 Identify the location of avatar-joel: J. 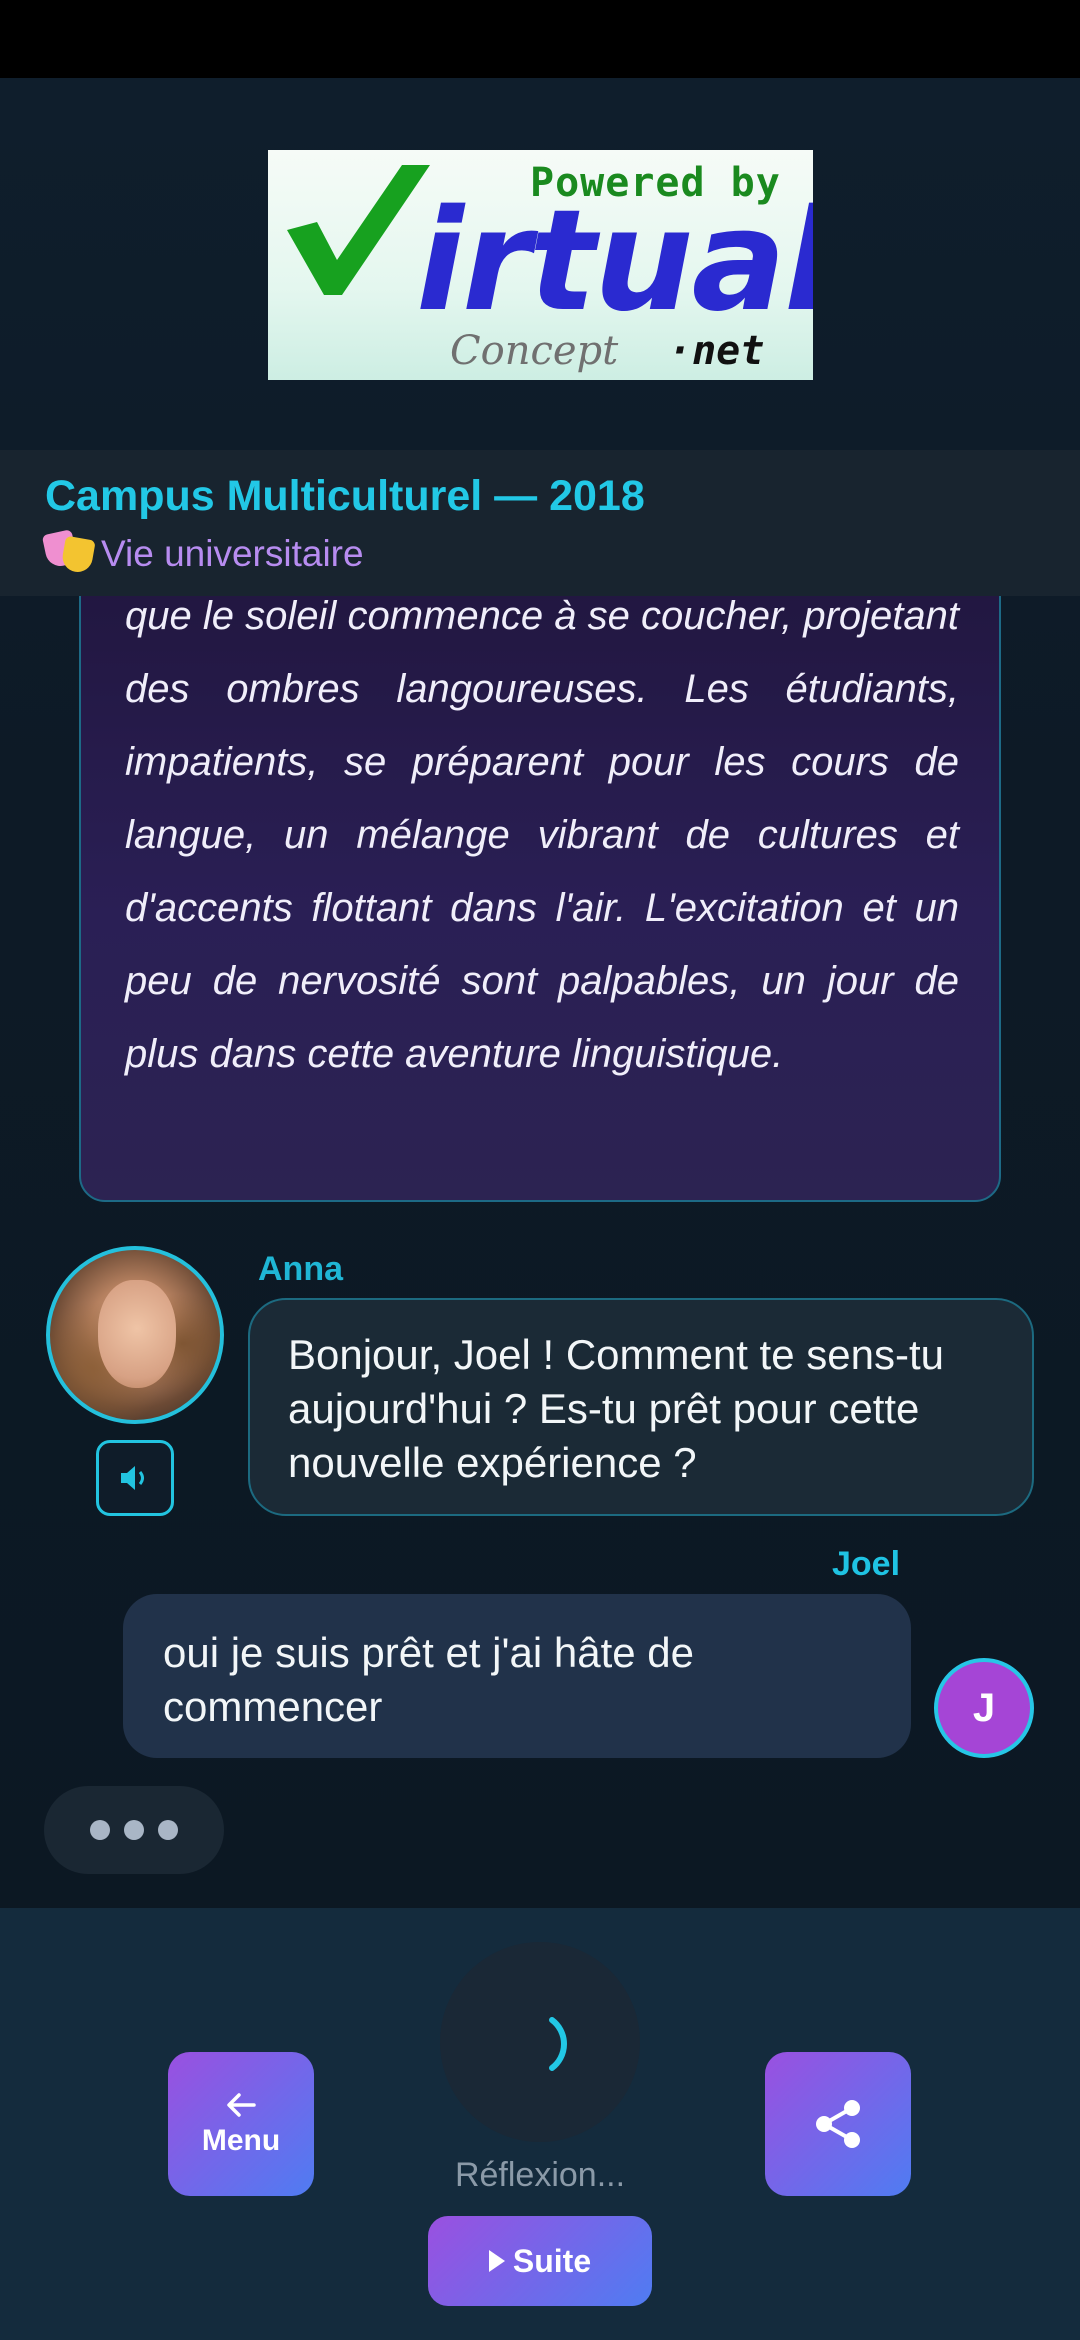
(984, 1708).